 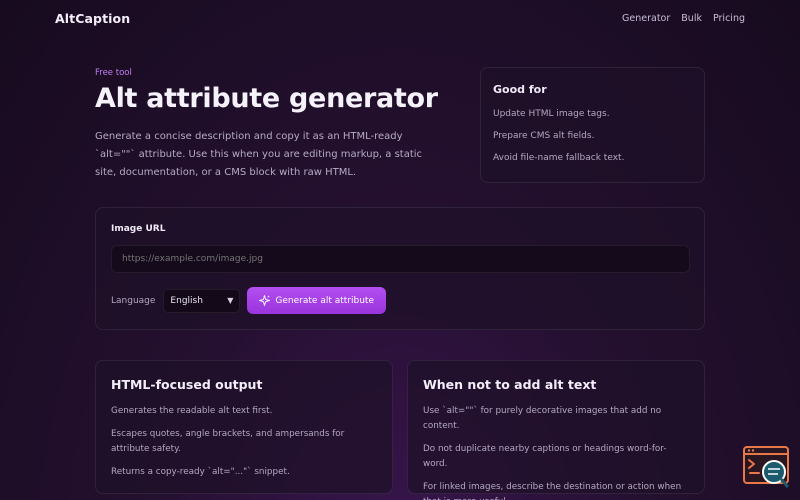 I want to click on good-for-title: Good for, so click(x=520, y=89).